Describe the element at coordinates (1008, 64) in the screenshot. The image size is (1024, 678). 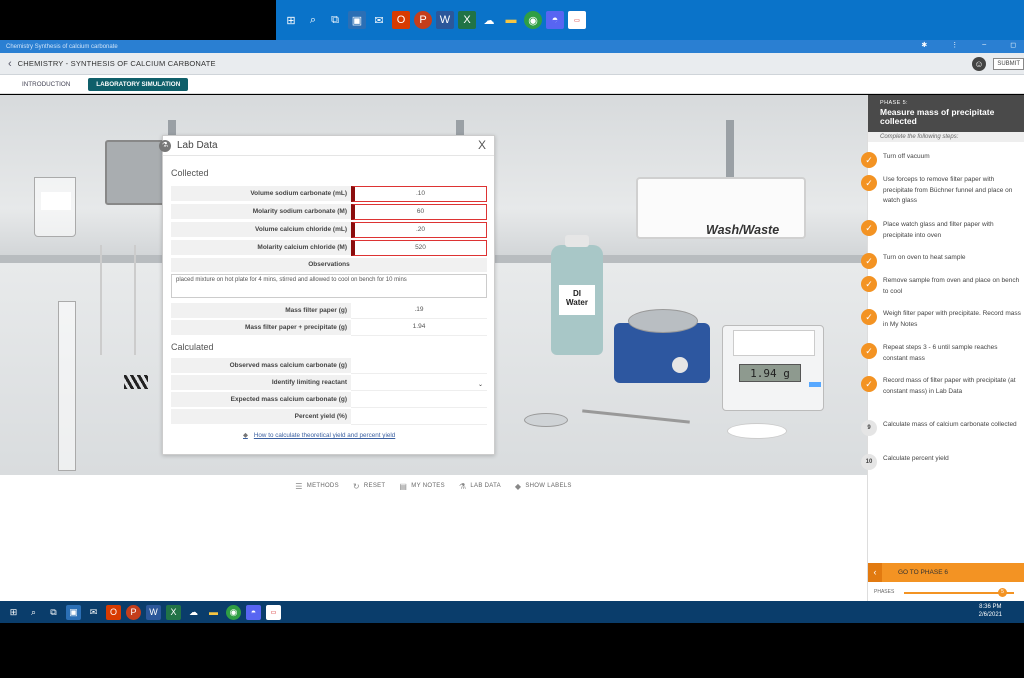
I see `submit-button: SUBMIT` at that location.